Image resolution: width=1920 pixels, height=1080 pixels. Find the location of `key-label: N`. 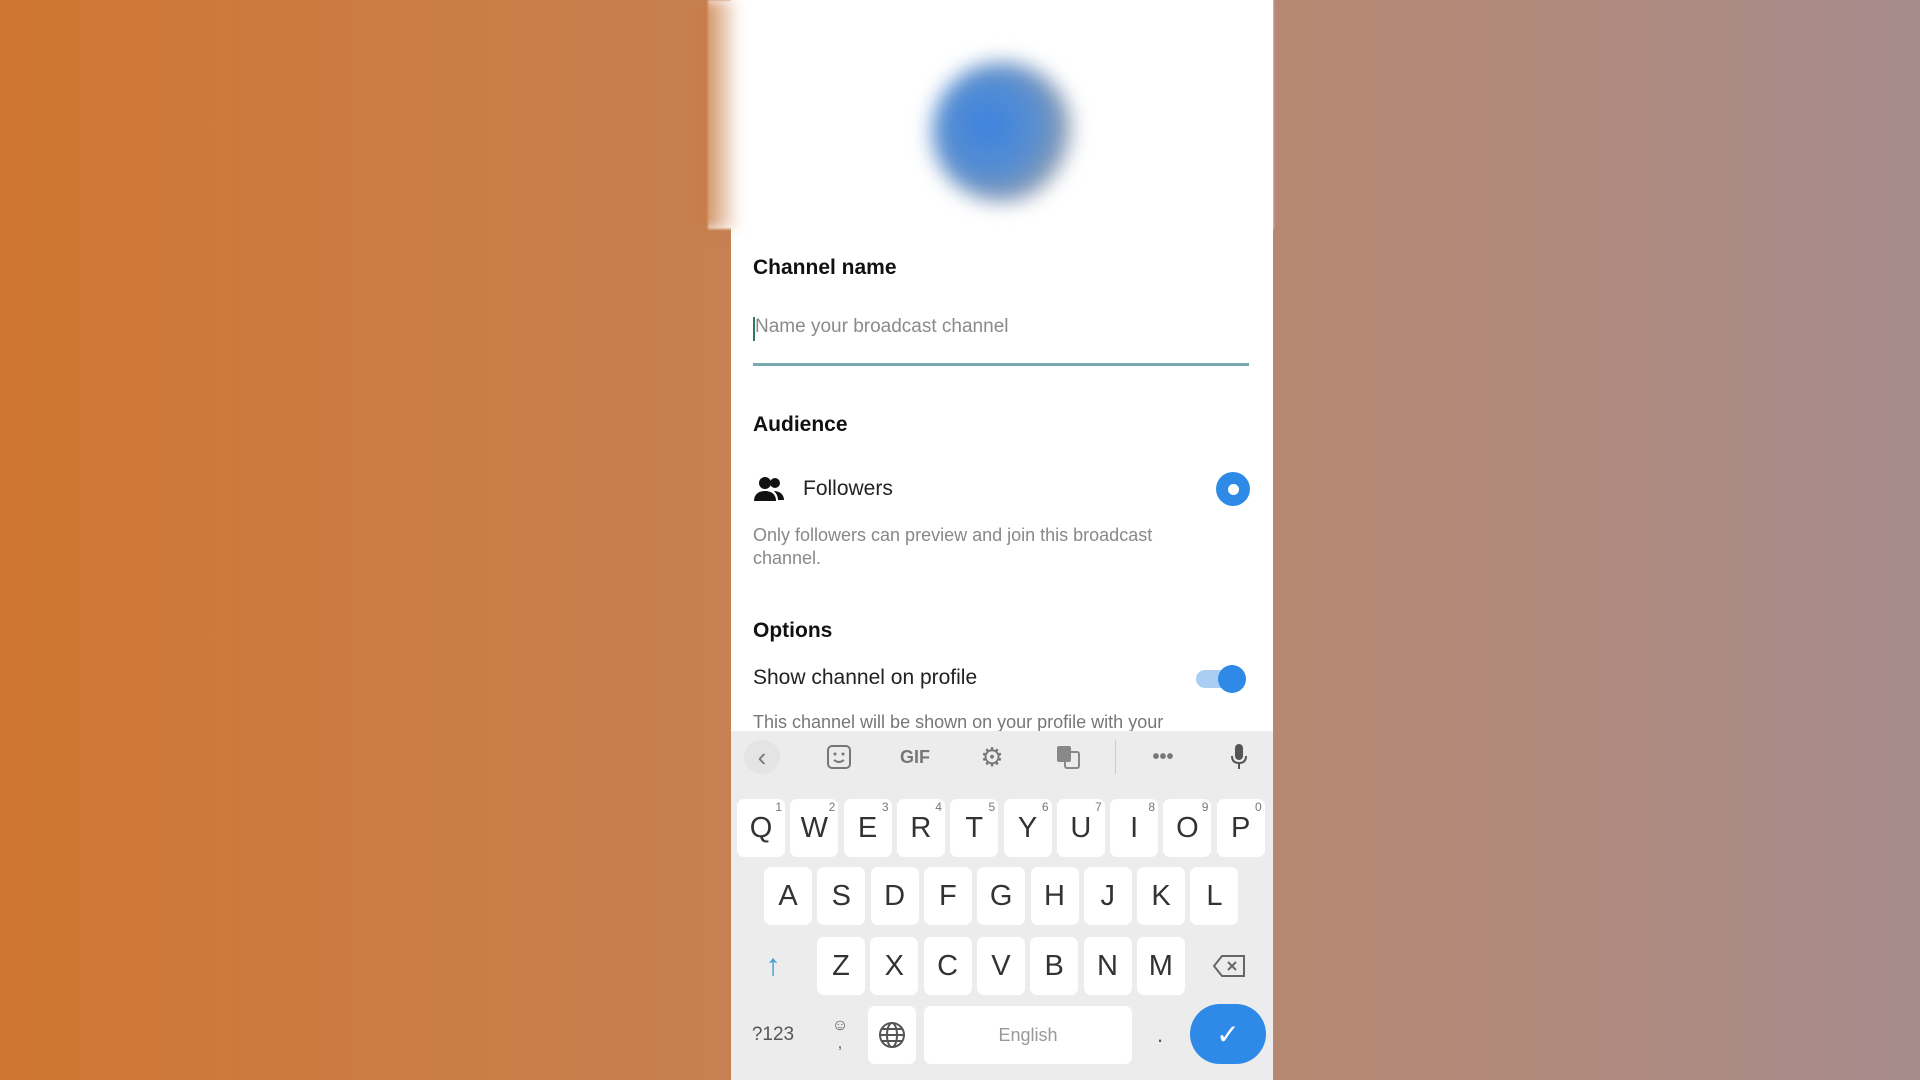

key-label: N is located at coordinates (1107, 965).